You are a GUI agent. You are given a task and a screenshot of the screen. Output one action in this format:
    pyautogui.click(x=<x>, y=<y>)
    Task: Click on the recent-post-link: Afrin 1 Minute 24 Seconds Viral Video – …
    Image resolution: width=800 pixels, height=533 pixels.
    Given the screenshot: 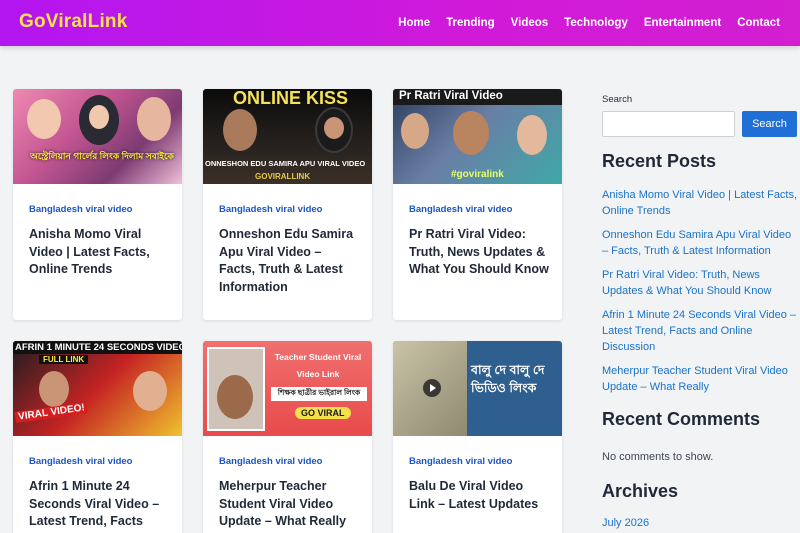 What is the action you would take?
    pyautogui.click(x=700, y=331)
    